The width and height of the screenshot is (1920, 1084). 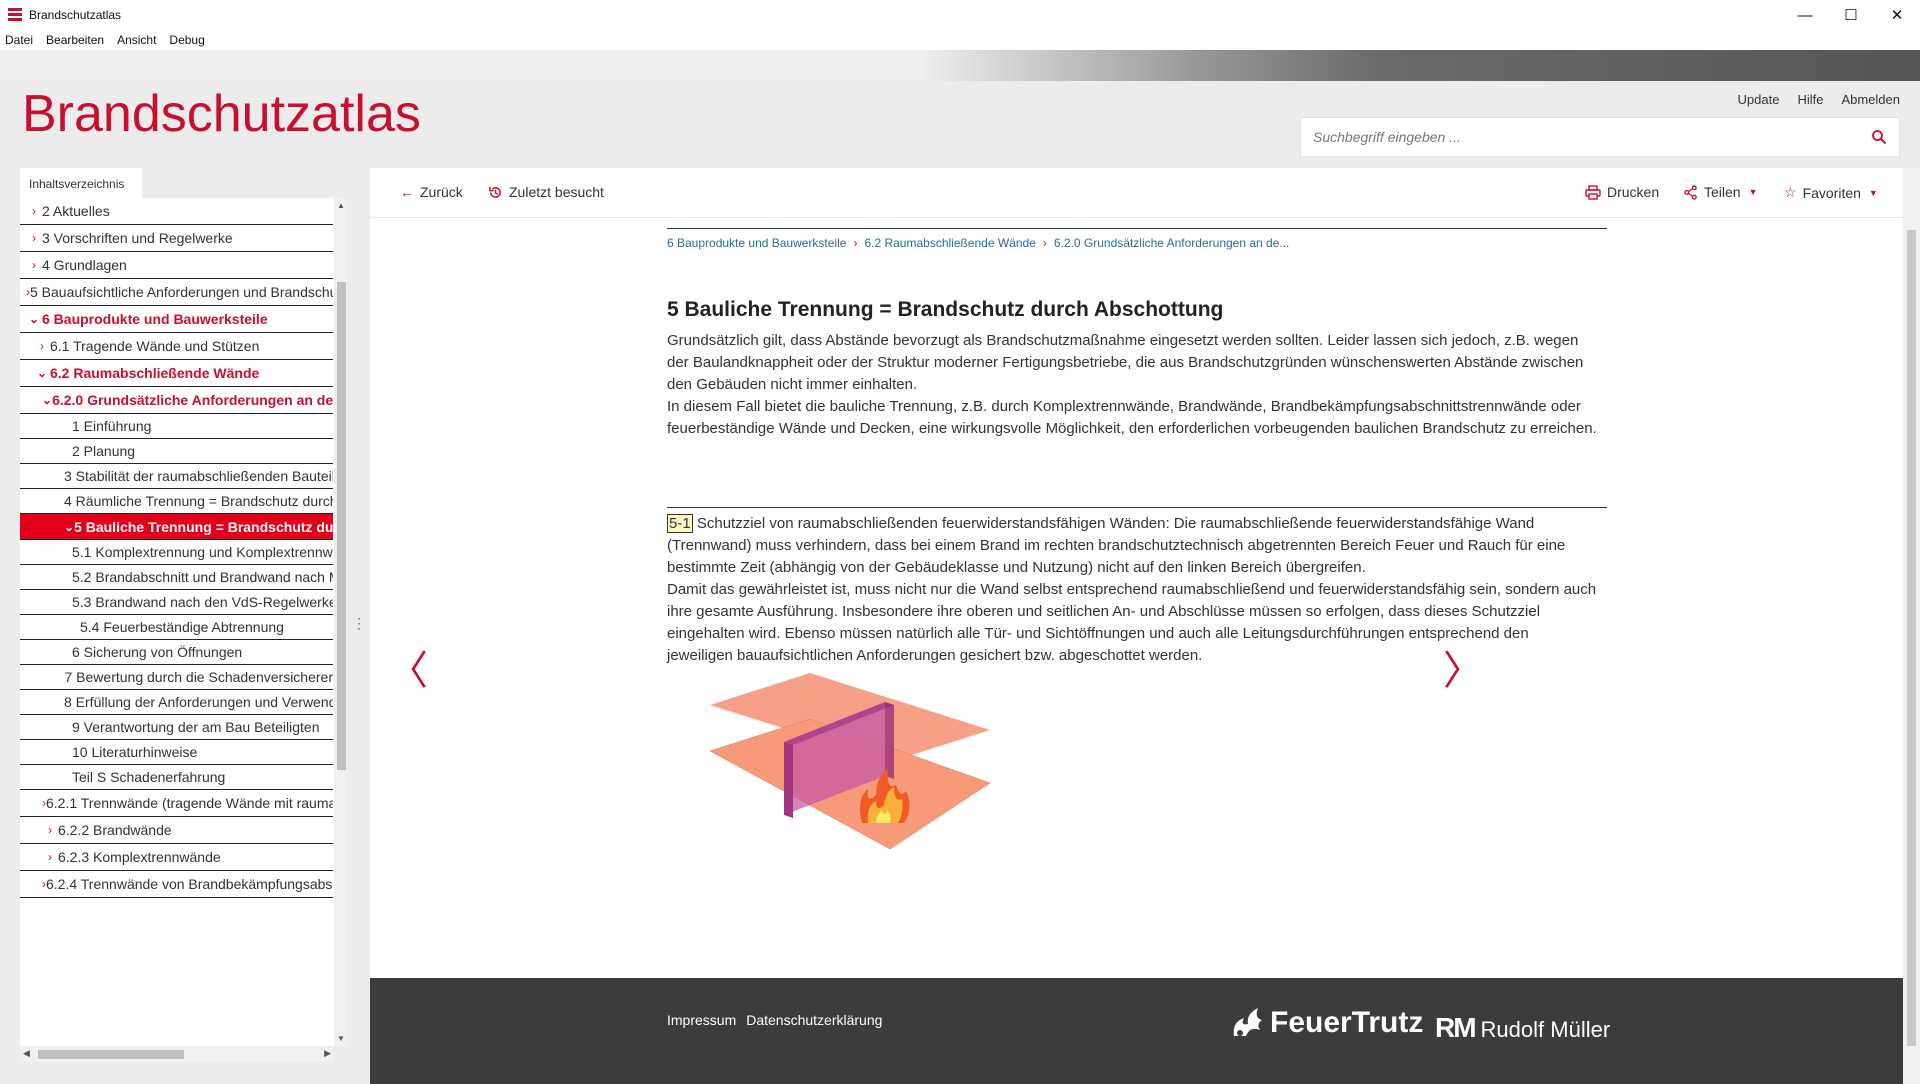 What do you see at coordinates (1759, 99) in the screenshot?
I see `update-link: Update` at bounding box center [1759, 99].